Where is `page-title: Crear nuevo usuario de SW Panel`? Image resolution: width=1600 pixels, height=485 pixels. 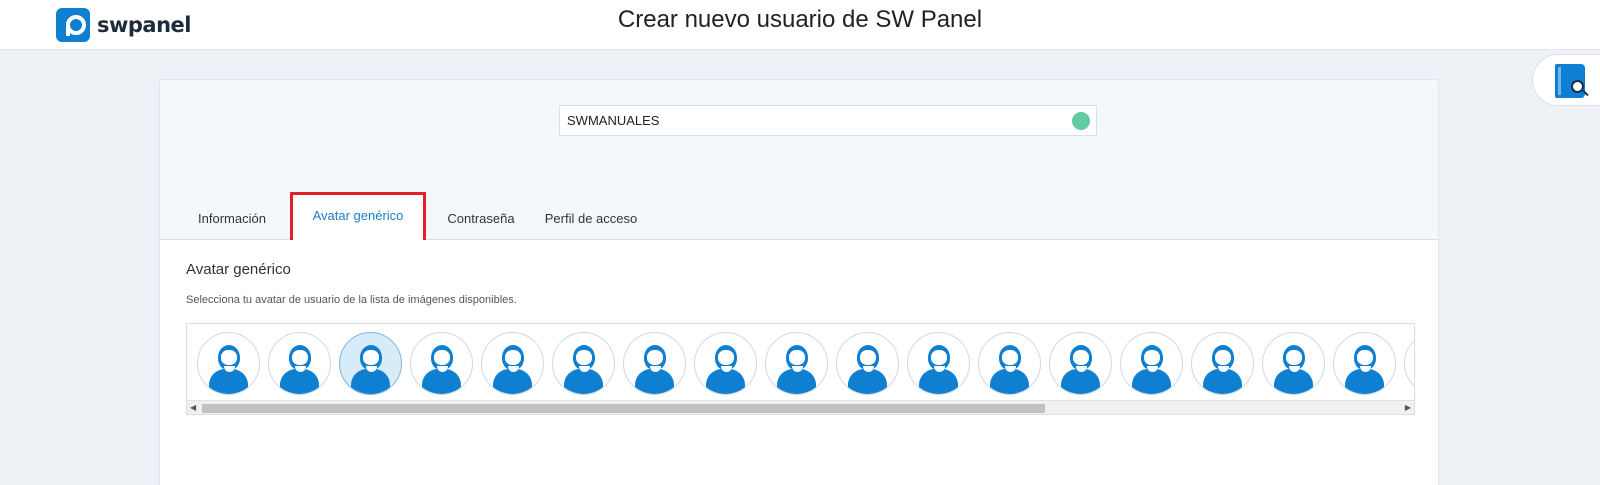 page-title: Crear nuevo usuario de SW Panel is located at coordinates (800, 19).